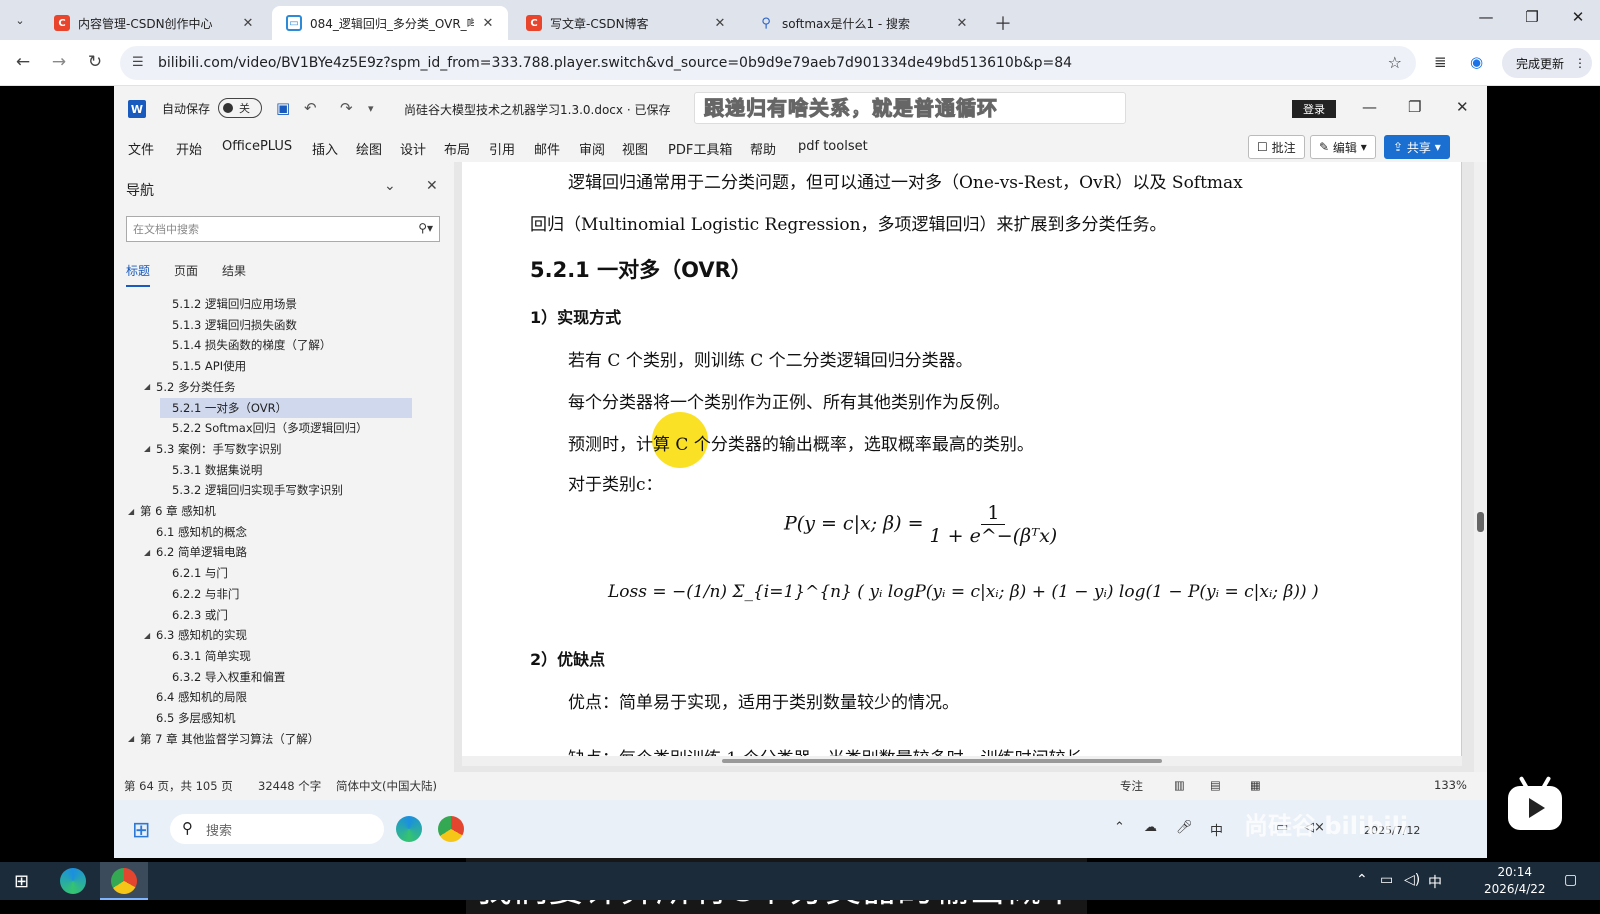  What do you see at coordinates (1276, 147) in the screenshot?
I see `comment-button: ☐ 批注` at bounding box center [1276, 147].